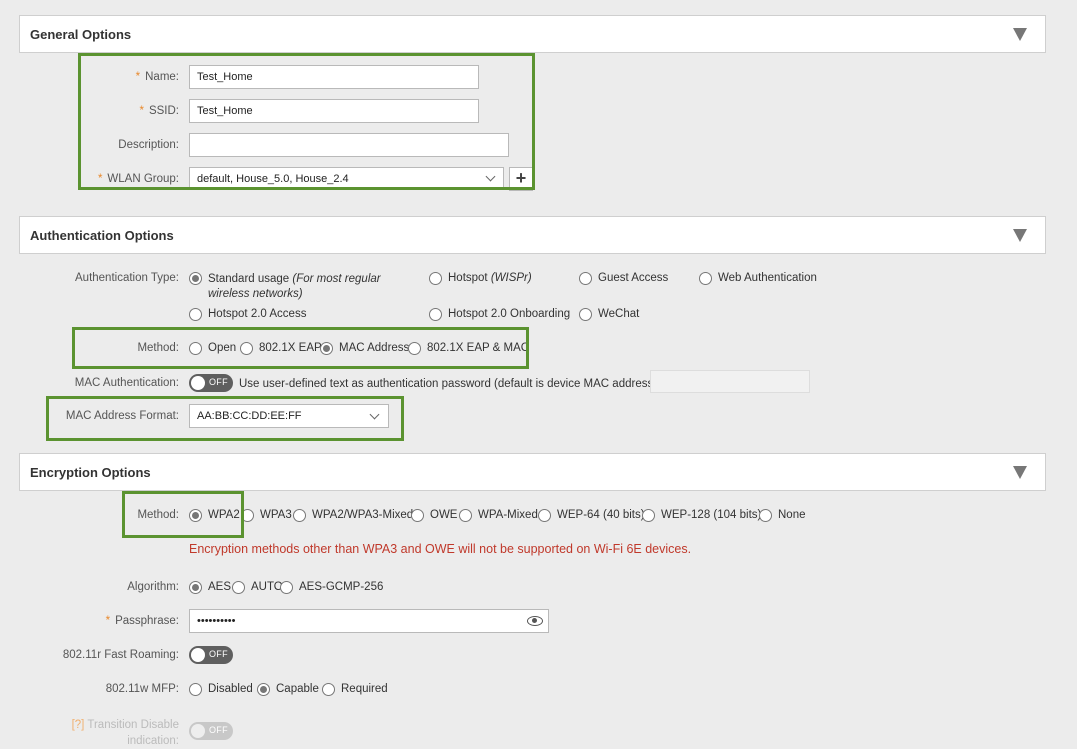  What do you see at coordinates (153, 587) in the screenshot?
I see `algorithm-label: Algorithm:` at bounding box center [153, 587].